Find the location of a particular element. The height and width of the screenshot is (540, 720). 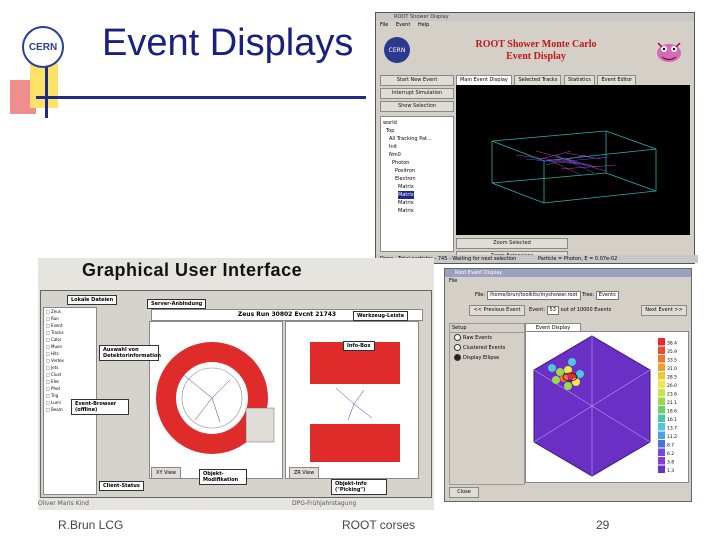

gui-title: Graphical User Interface is located at coordinates (192, 270).